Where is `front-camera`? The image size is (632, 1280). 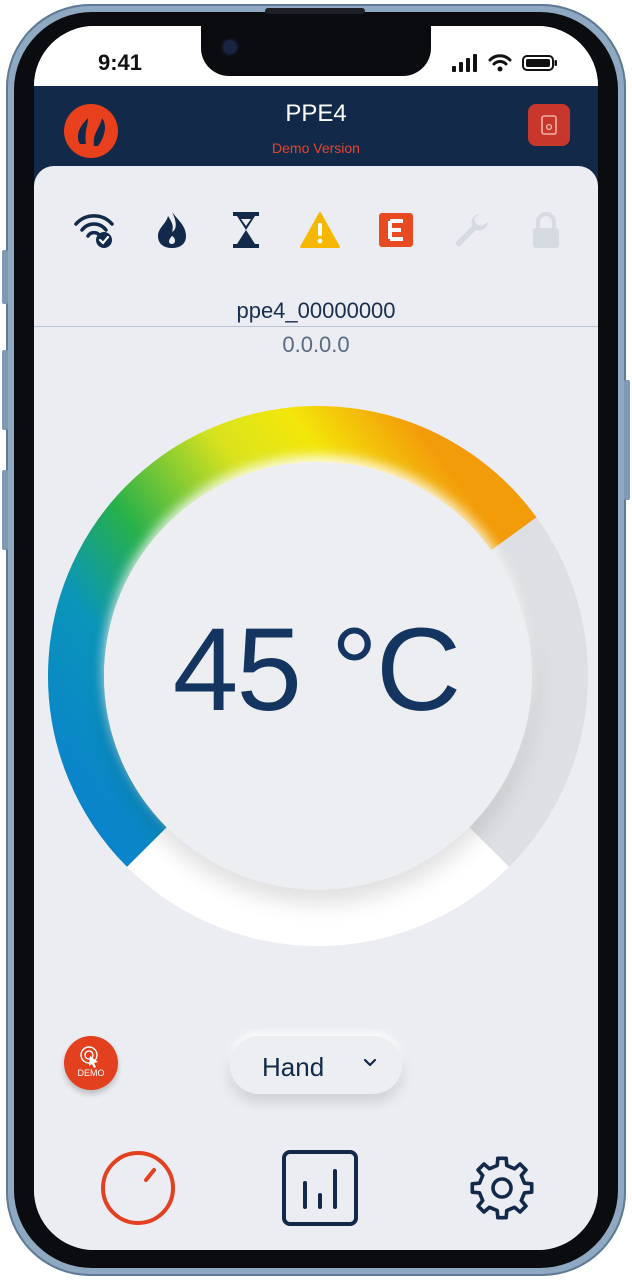 front-camera is located at coordinates (230, 47).